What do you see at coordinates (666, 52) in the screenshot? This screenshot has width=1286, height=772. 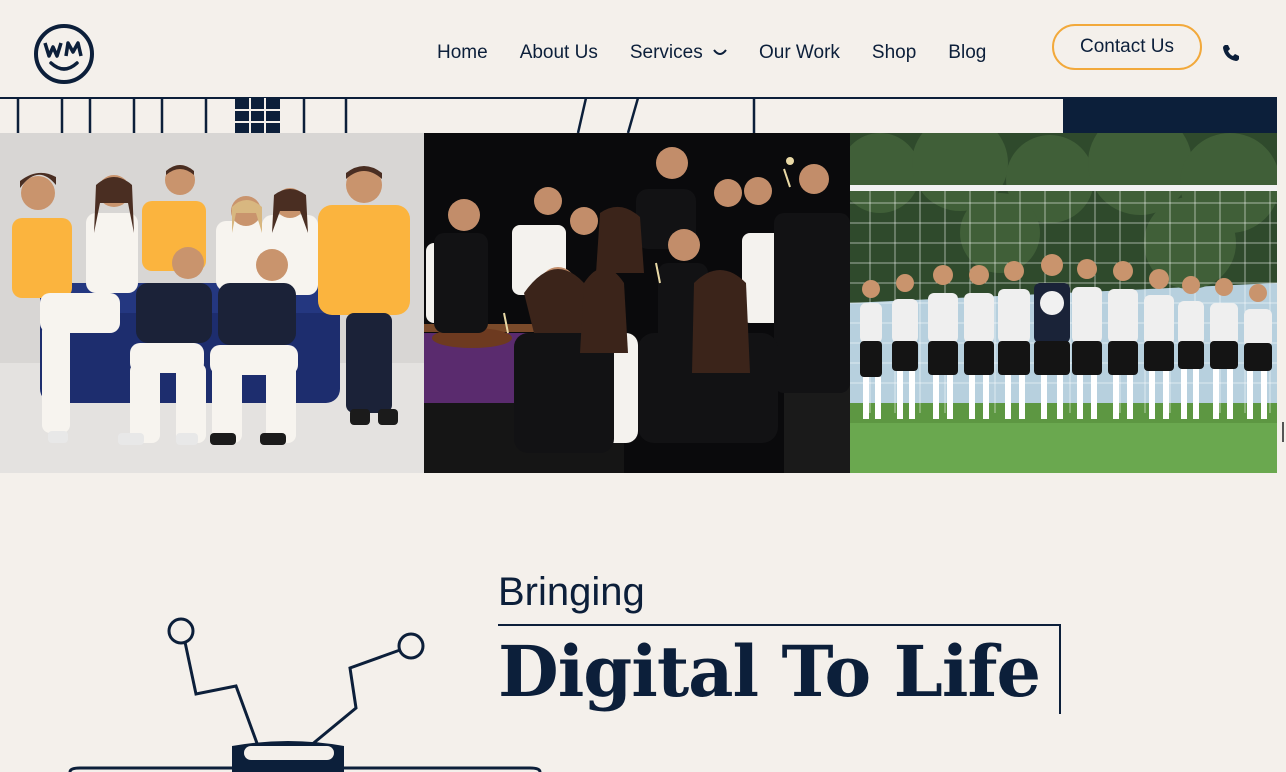 I see `nav-services-label: Services` at bounding box center [666, 52].